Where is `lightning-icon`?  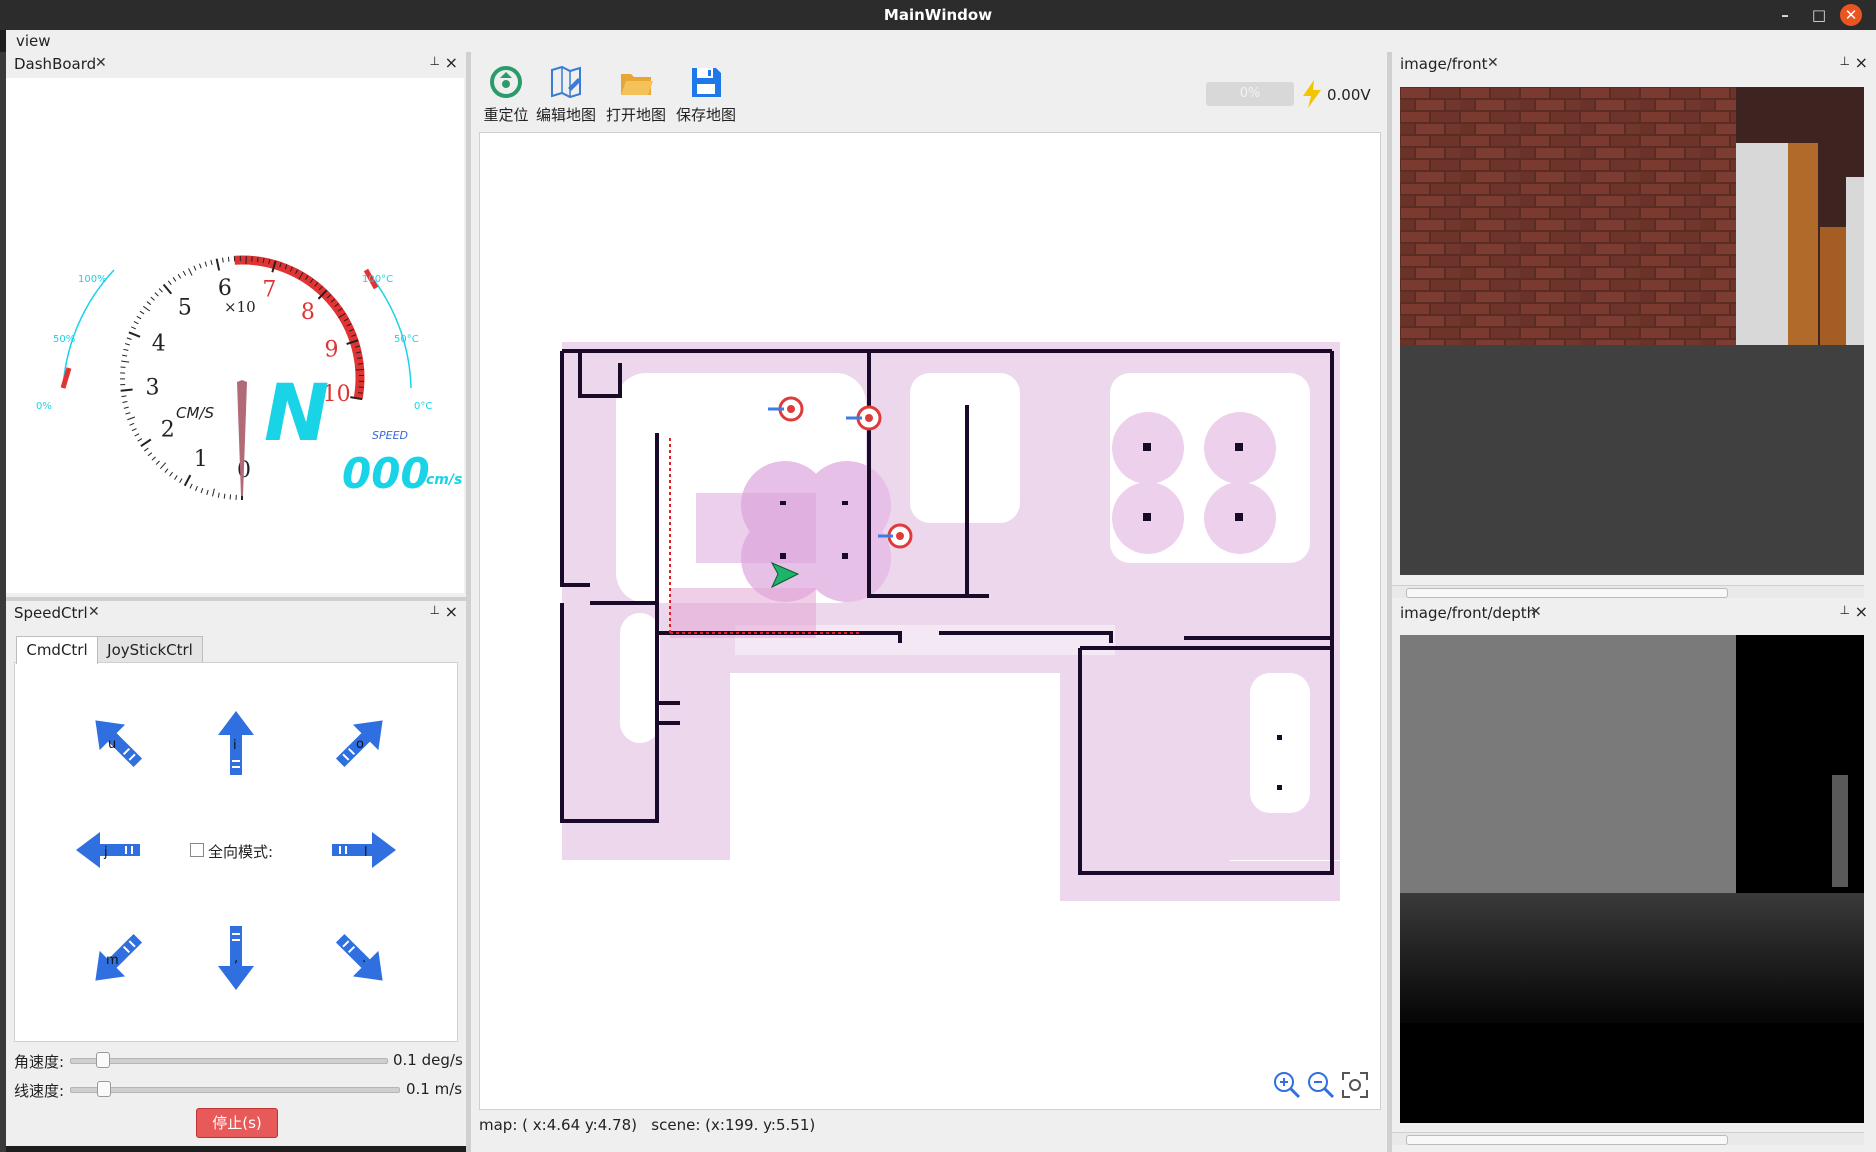
lightning-icon is located at coordinates (1312, 94).